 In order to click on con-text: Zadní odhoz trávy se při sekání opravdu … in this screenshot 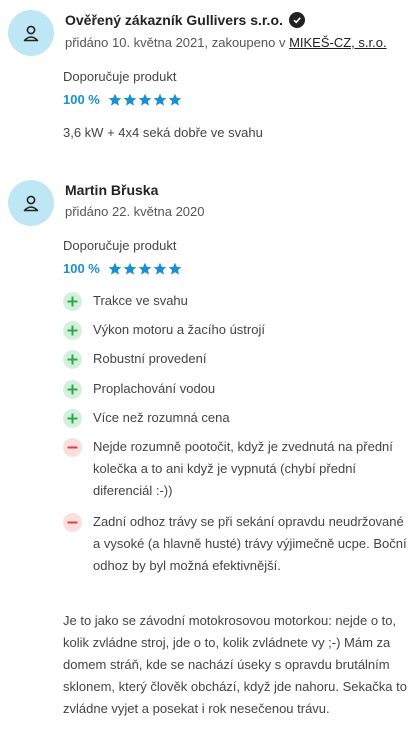, I will do `click(250, 543)`.